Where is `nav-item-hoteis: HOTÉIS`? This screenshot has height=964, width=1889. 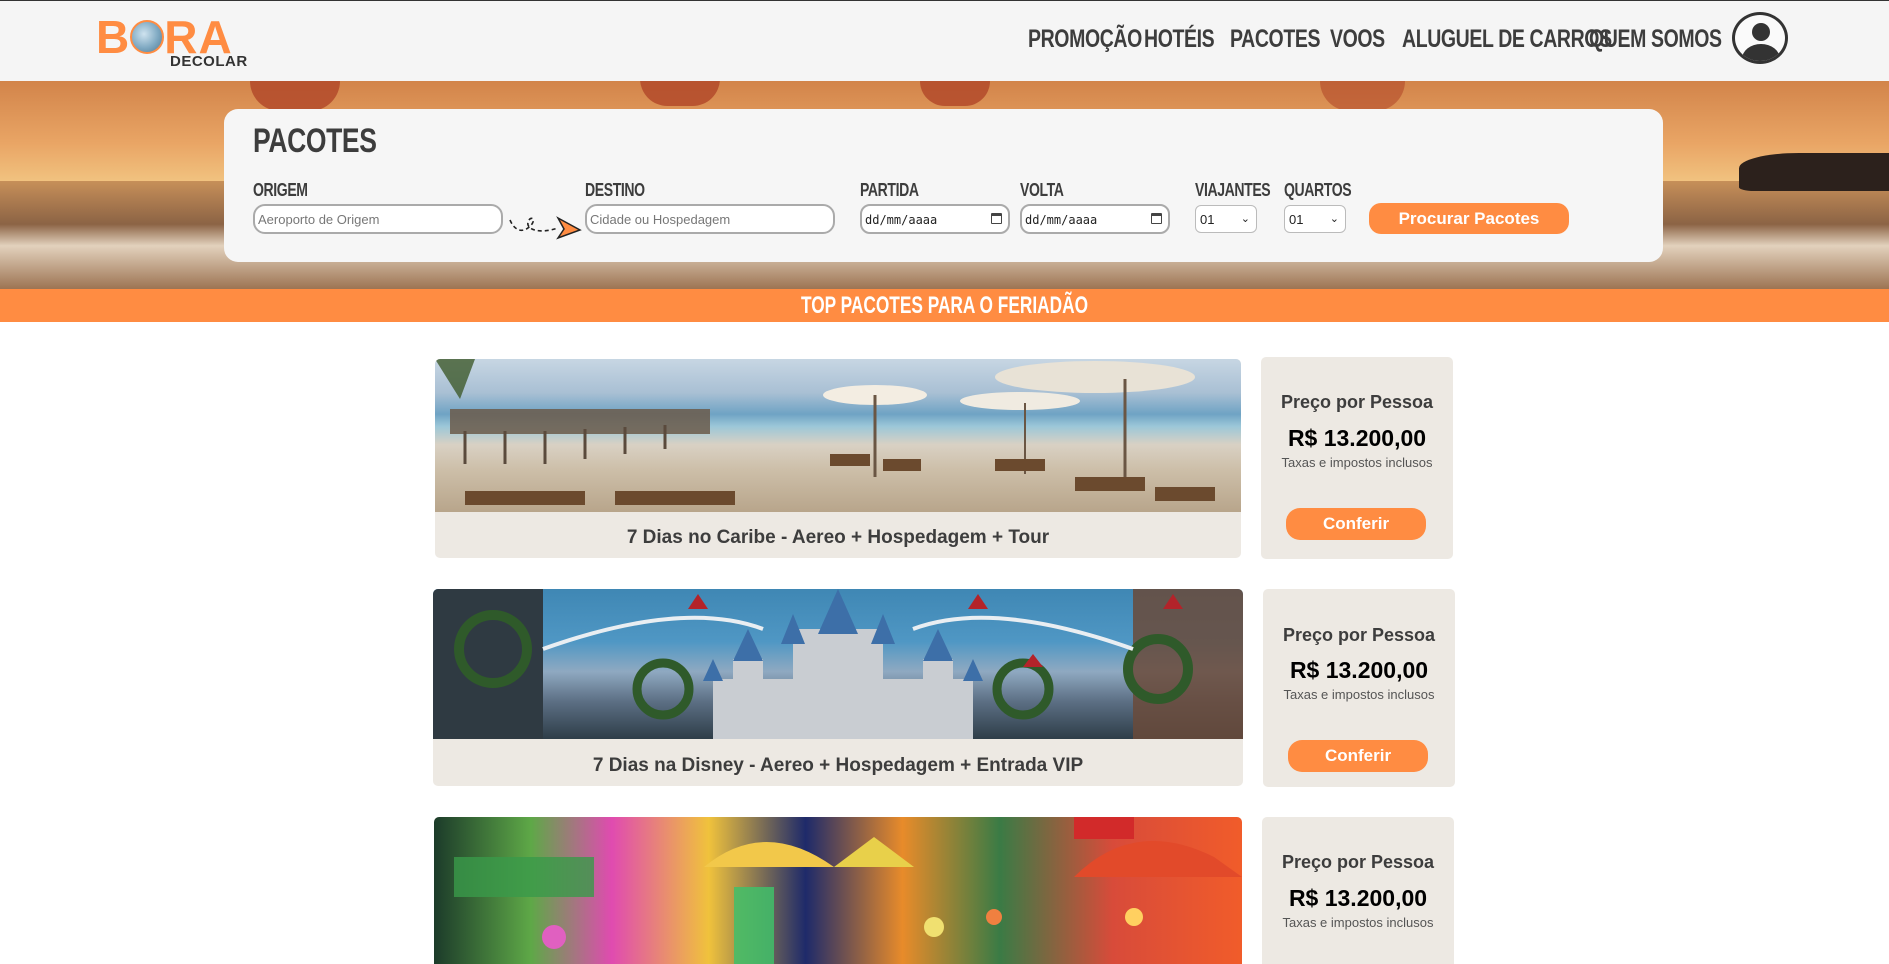
nav-item-hoteis: HOTÉIS is located at coordinates (1179, 39).